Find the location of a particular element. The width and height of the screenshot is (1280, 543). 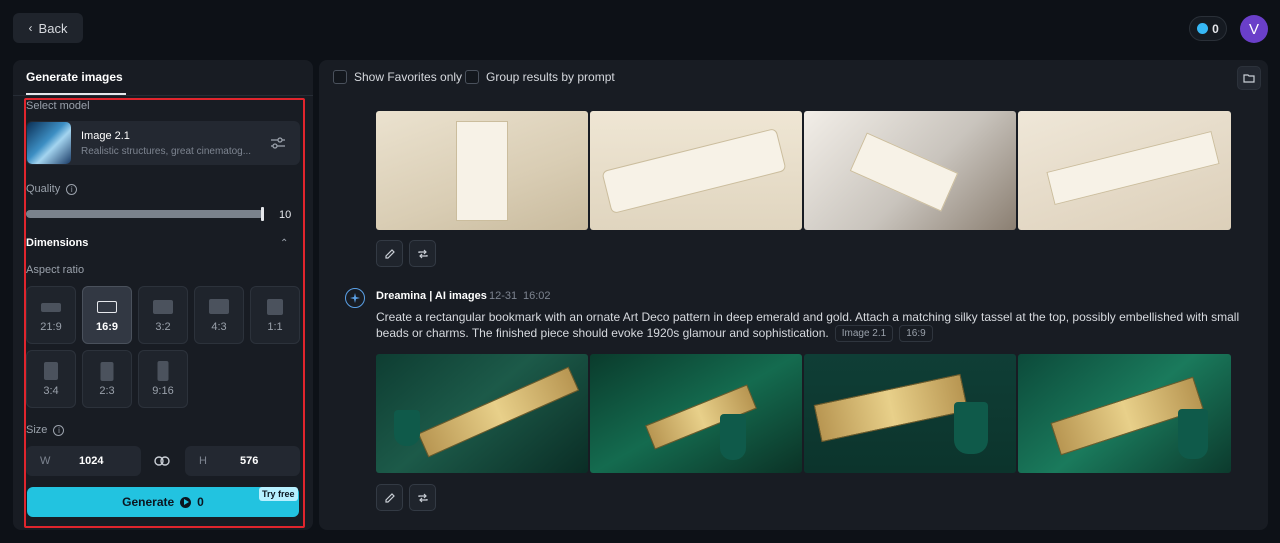

ratio-option-9-16: 9:16 is located at coordinates (163, 379).